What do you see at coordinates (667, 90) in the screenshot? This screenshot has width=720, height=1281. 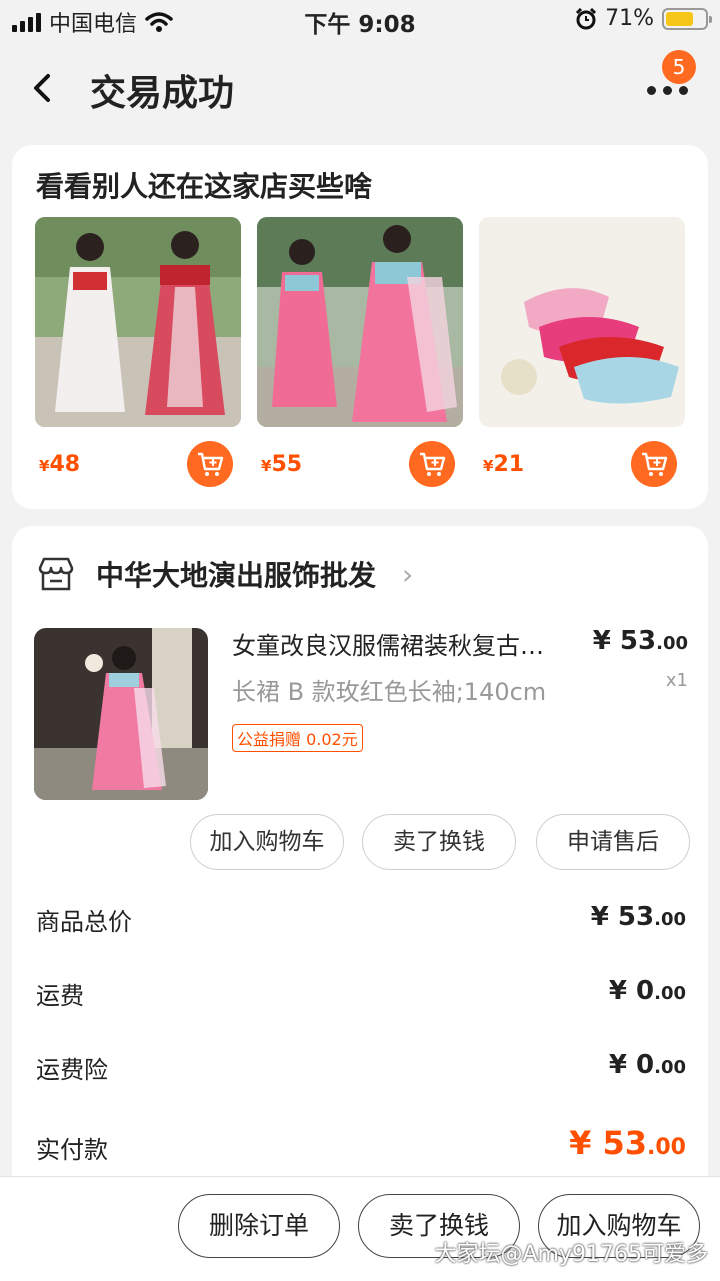 I see `more-icon` at bounding box center [667, 90].